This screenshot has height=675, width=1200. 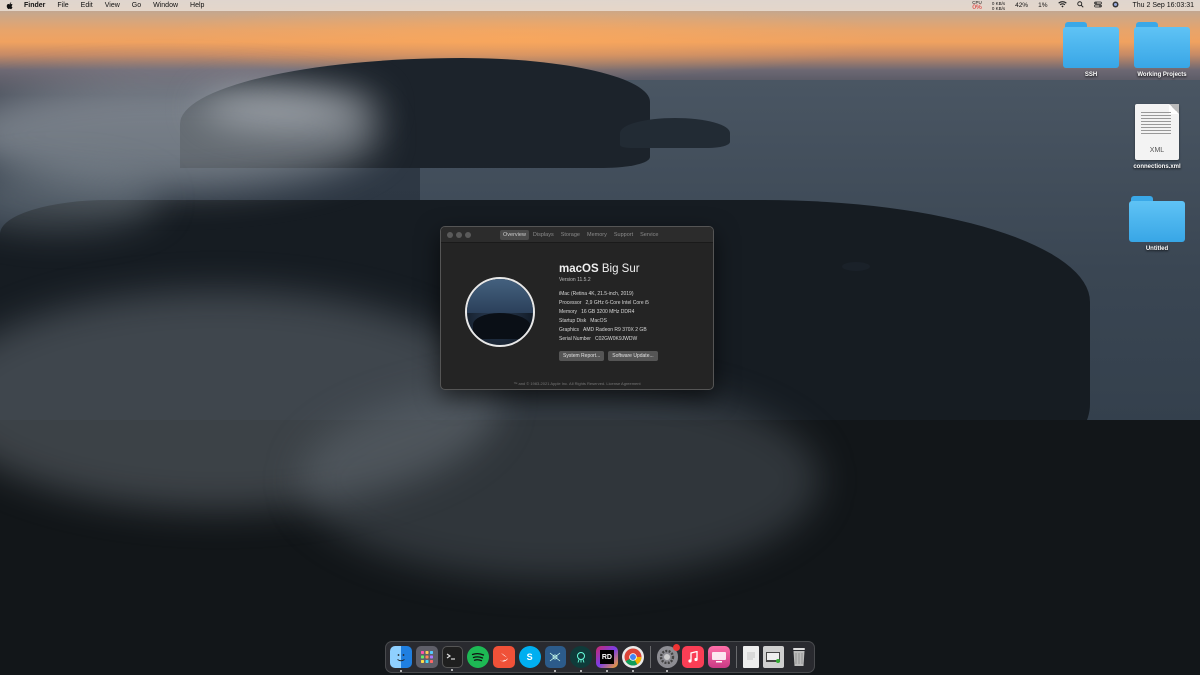 I want to click on macos-big-sur-logo, so click(x=500, y=312).